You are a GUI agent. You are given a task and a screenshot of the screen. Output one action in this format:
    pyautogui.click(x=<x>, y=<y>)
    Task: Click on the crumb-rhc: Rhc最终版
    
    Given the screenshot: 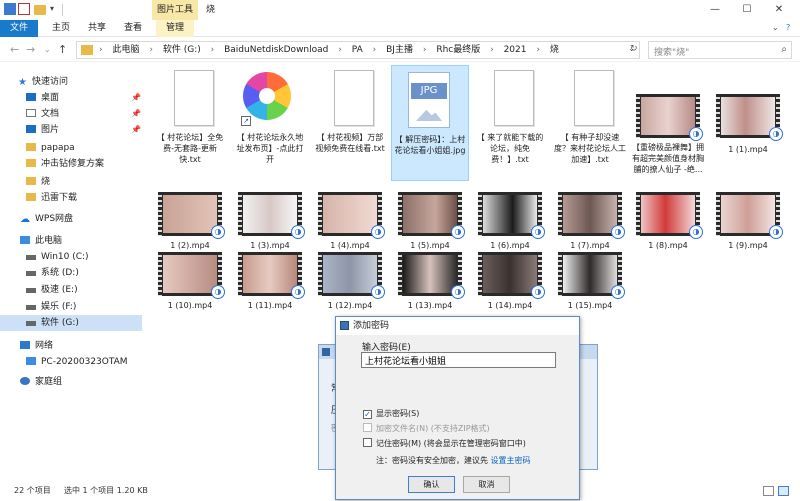 What is the action you would take?
    pyautogui.click(x=458, y=50)
    